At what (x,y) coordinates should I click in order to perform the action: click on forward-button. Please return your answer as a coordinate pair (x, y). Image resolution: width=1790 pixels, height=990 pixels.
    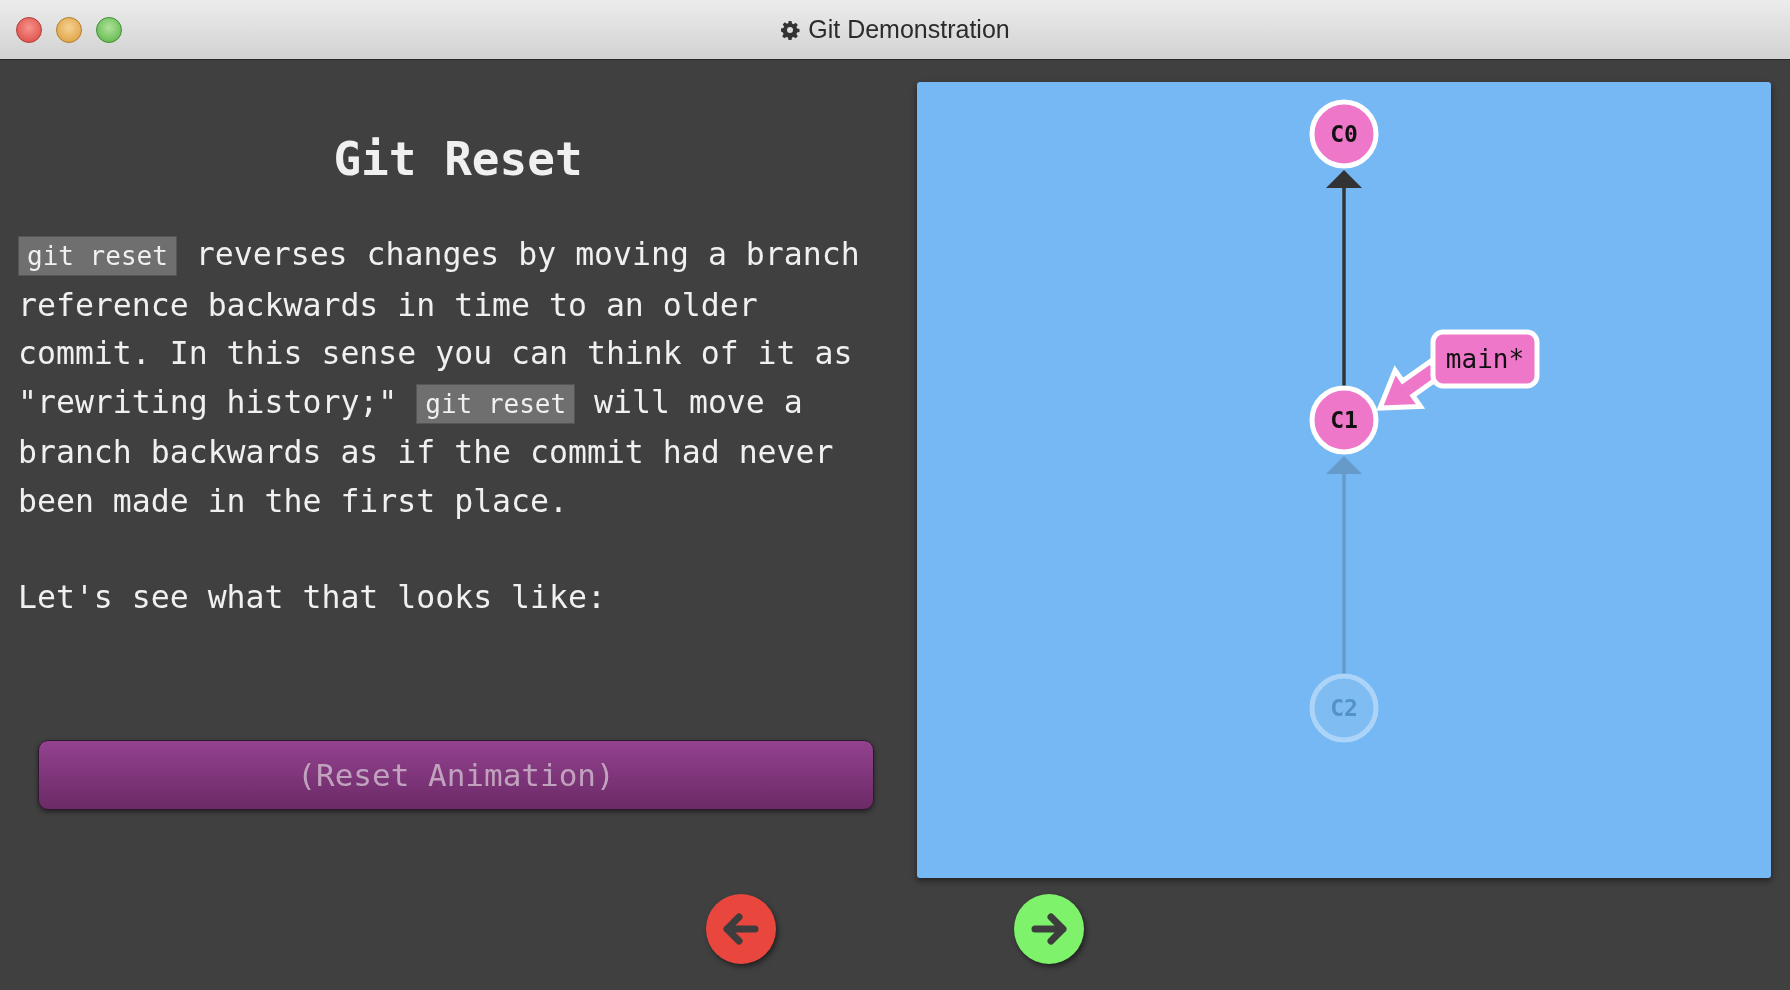
    Looking at the image, I should click on (1049, 929).